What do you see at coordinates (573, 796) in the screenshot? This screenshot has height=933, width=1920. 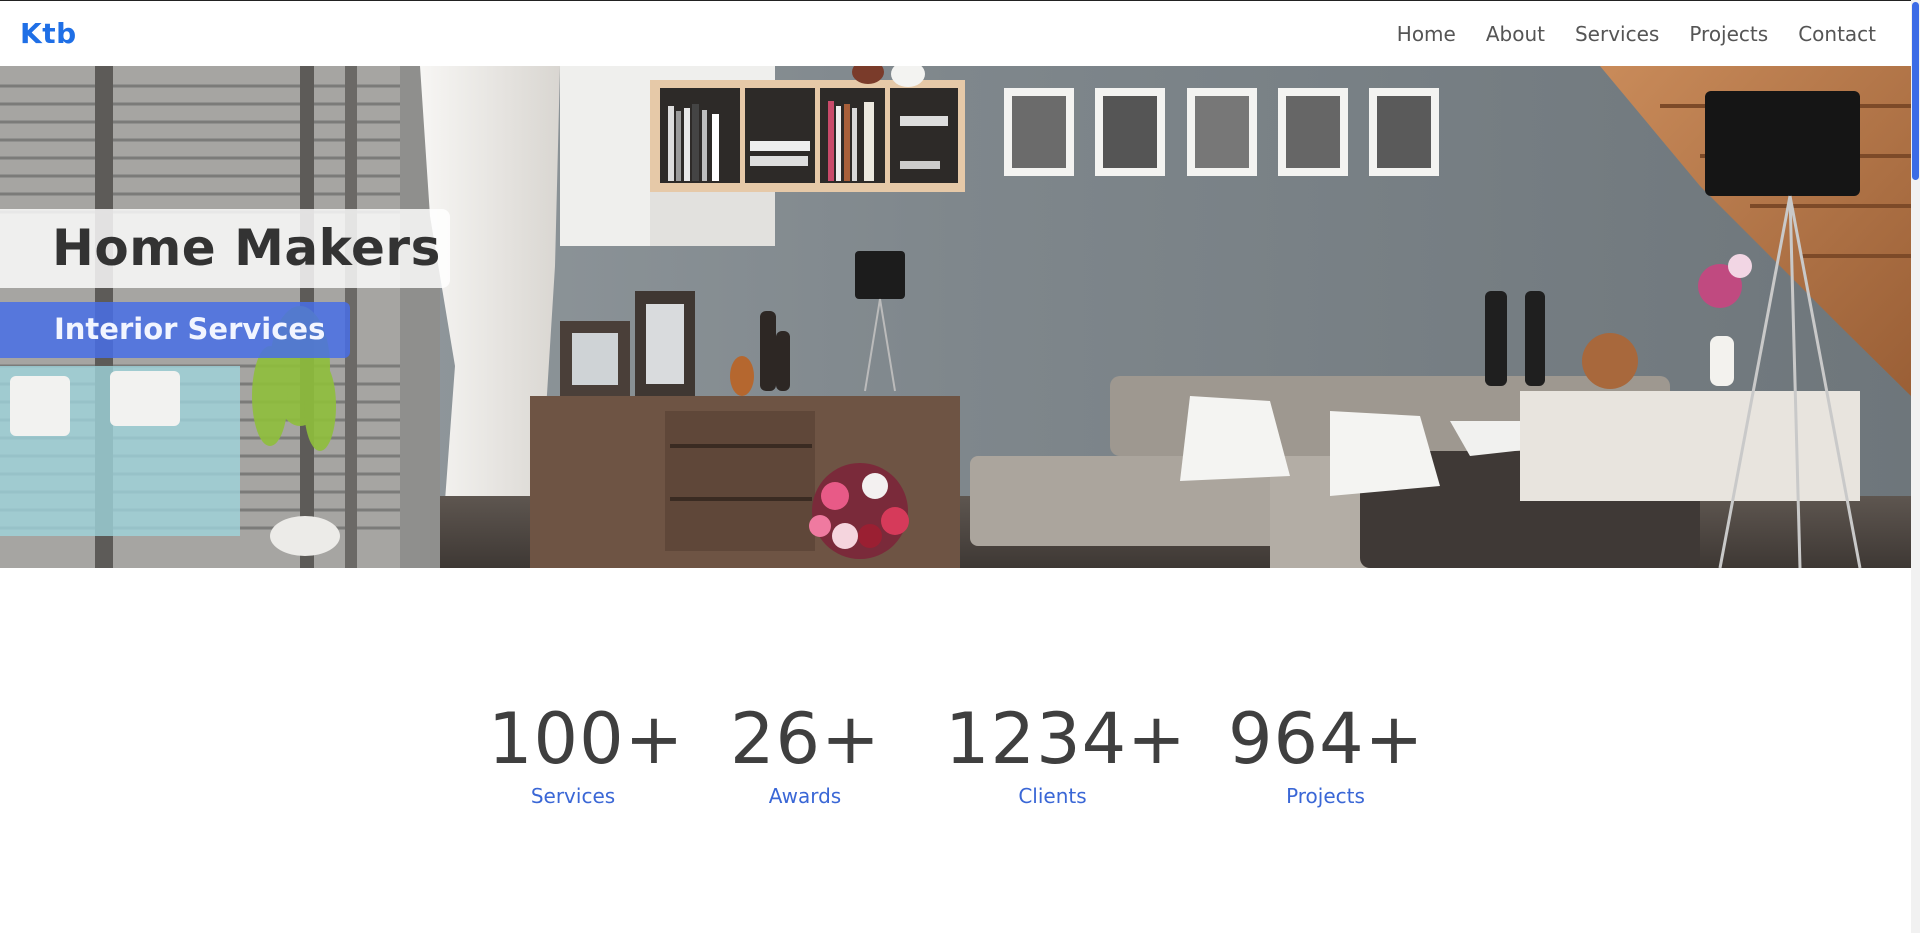 I see `stat-label: Services` at bounding box center [573, 796].